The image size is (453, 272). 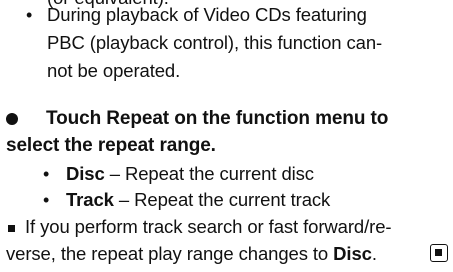 I want to click on option-description: Repeat the current disc, so click(x=219, y=173).